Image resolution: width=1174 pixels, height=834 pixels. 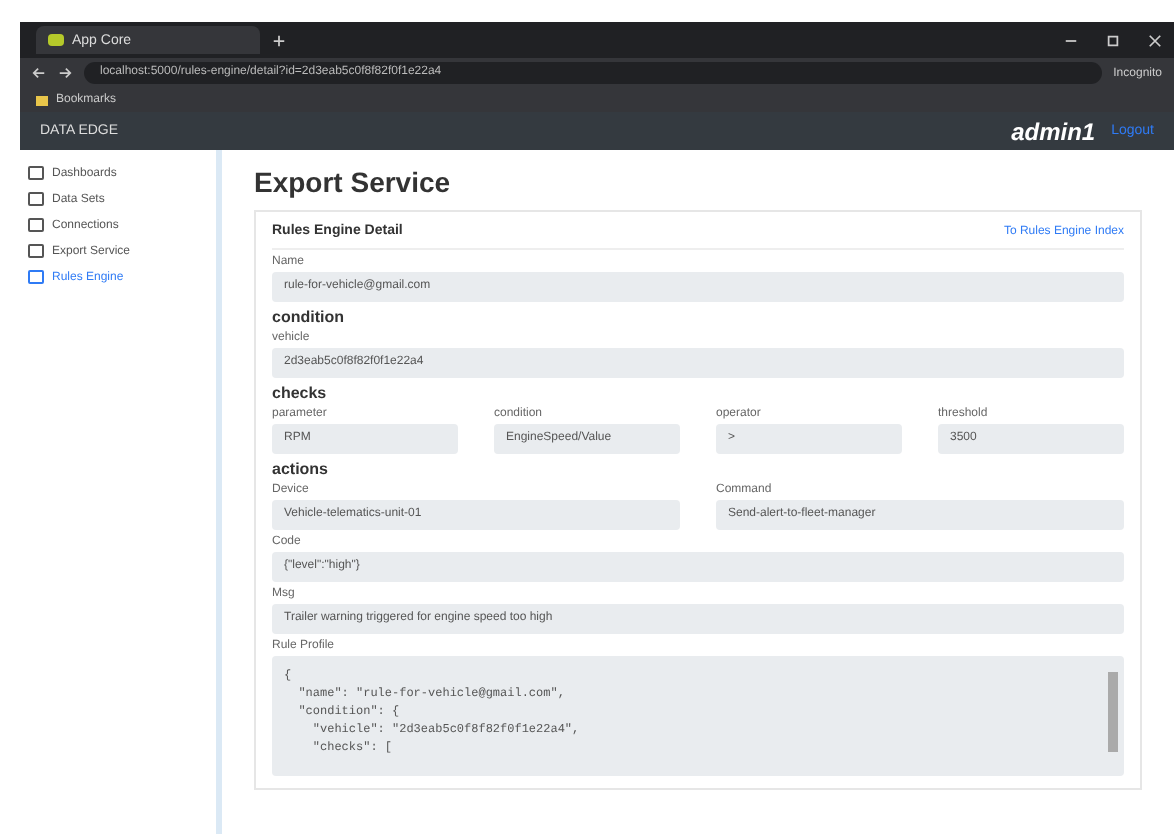 What do you see at coordinates (1113, 712) in the screenshot?
I see `scrollbar` at bounding box center [1113, 712].